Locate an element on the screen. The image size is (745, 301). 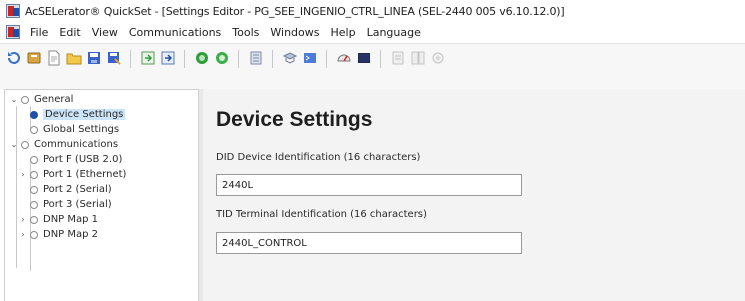
communication-parameters-icon is located at coordinates (256, 58).